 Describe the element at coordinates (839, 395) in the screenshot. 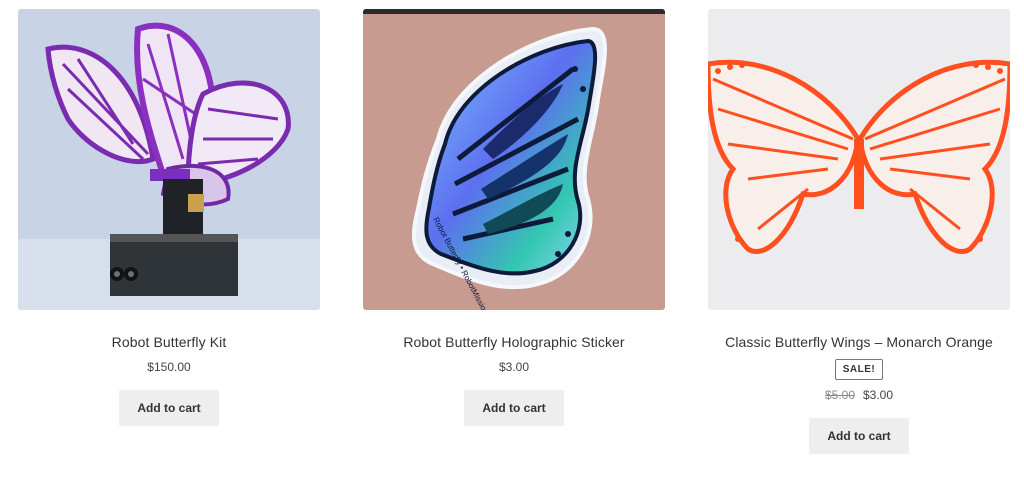

I see `original-price: $5.00` at that location.